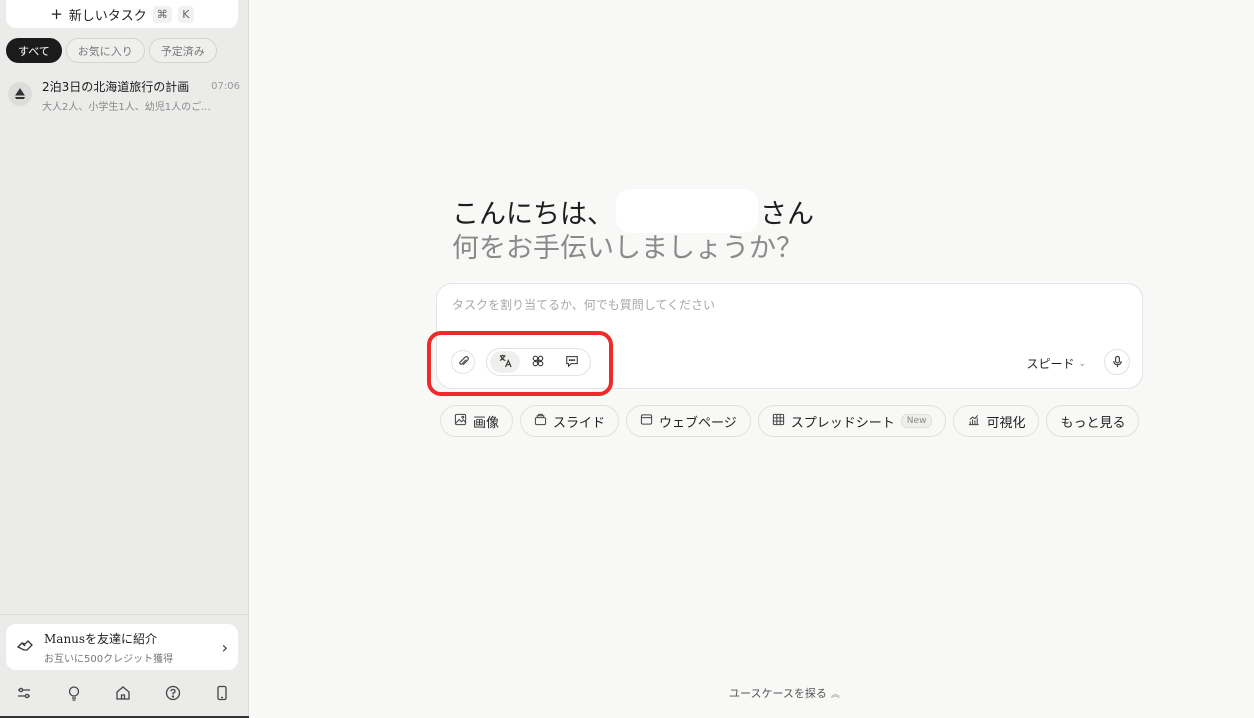  I want to click on redacted-username, so click(687, 211).